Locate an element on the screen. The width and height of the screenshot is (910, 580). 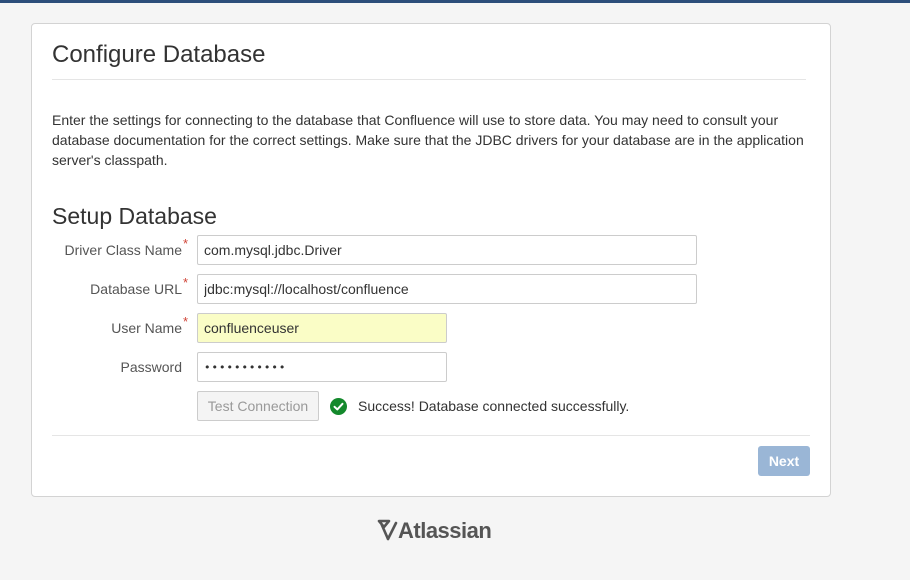
page-title: Configure Database is located at coordinates (159, 54).